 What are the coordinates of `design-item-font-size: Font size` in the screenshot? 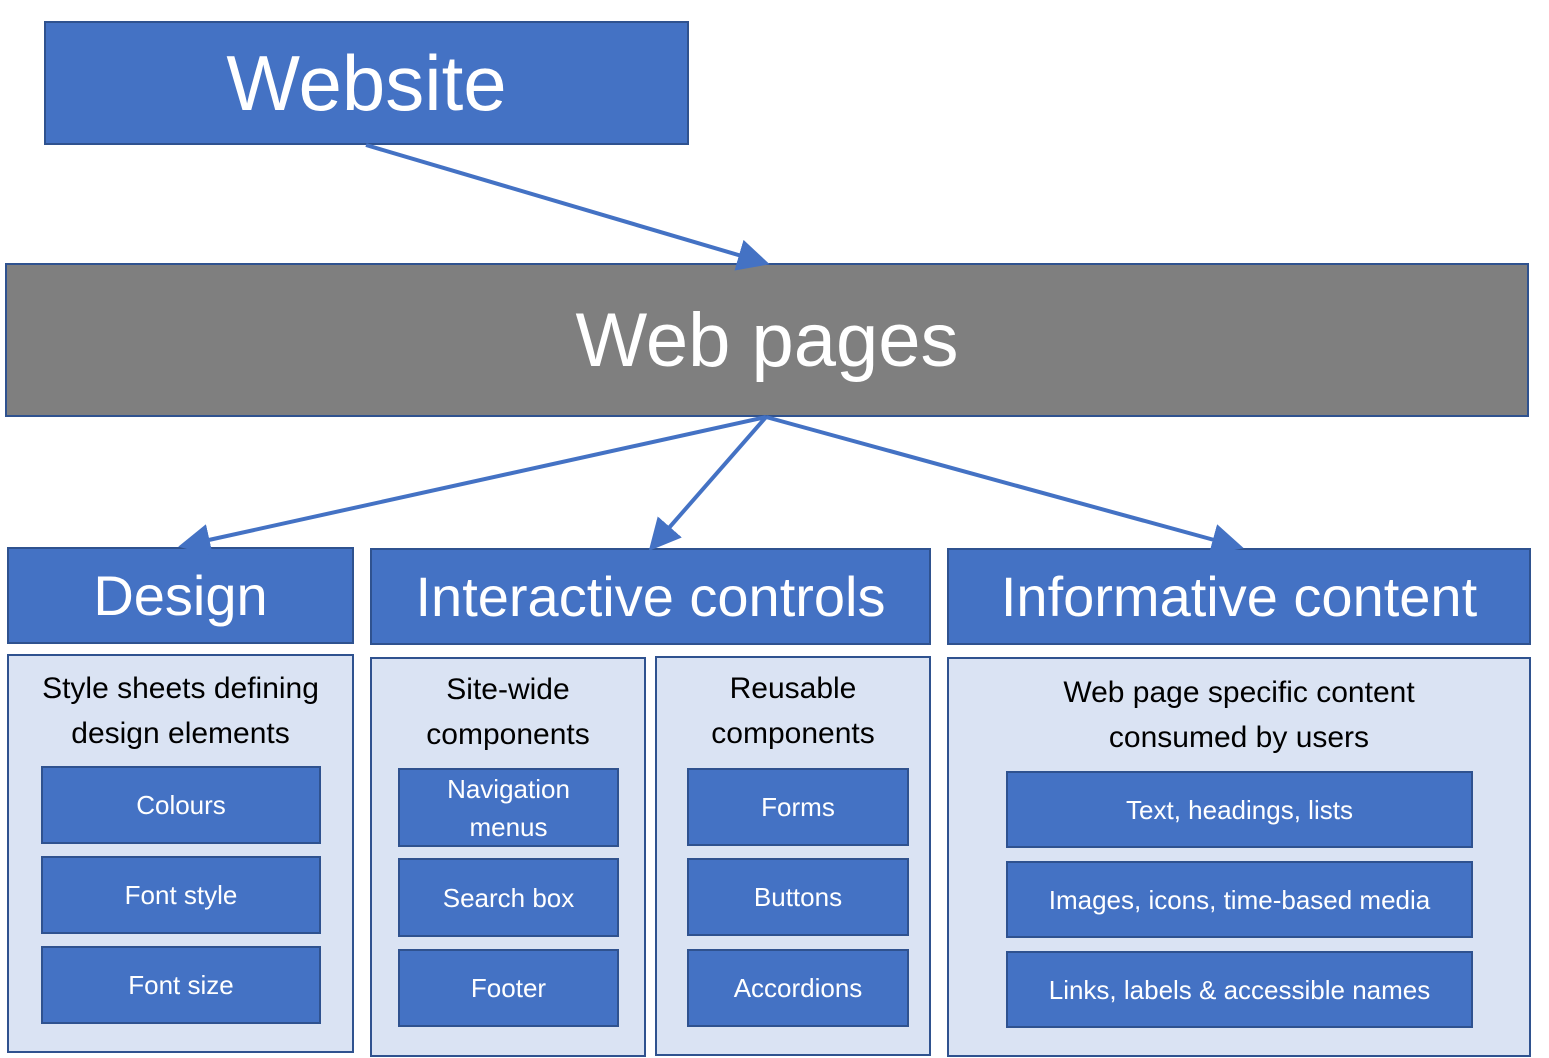 It's located at (181, 985).